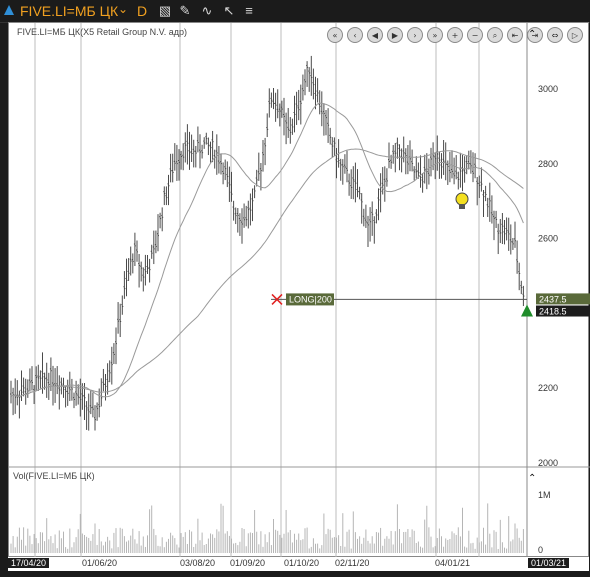 The height and width of the screenshot is (577, 590). Describe the element at coordinates (229, 11) in the screenshot. I see `cursor-icon: ↖` at that location.